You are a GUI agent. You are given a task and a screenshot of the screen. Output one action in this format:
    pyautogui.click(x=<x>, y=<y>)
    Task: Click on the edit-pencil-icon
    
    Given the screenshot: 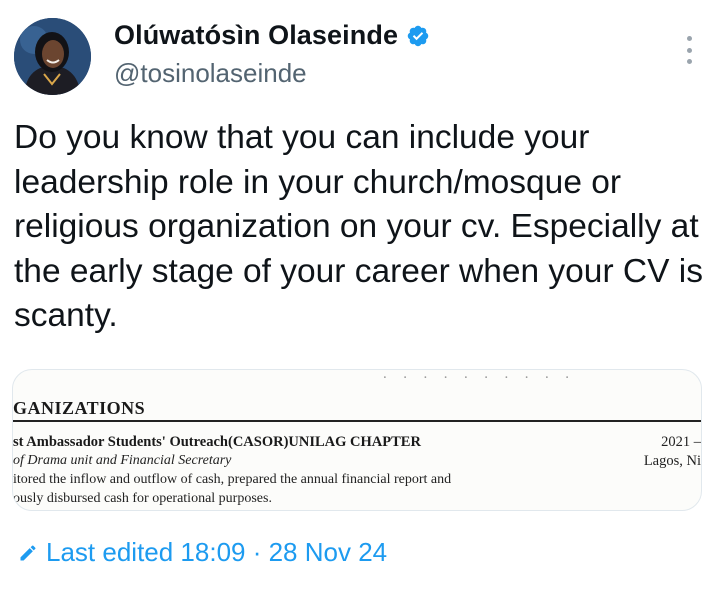 What is the action you would take?
    pyautogui.click(x=28, y=552)
    